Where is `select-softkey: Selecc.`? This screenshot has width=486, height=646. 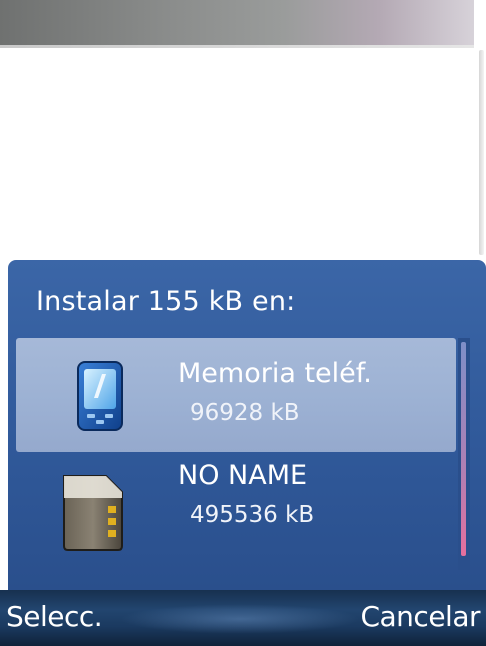 select-softkey: Selecc. is located at coordinates (54, 616).